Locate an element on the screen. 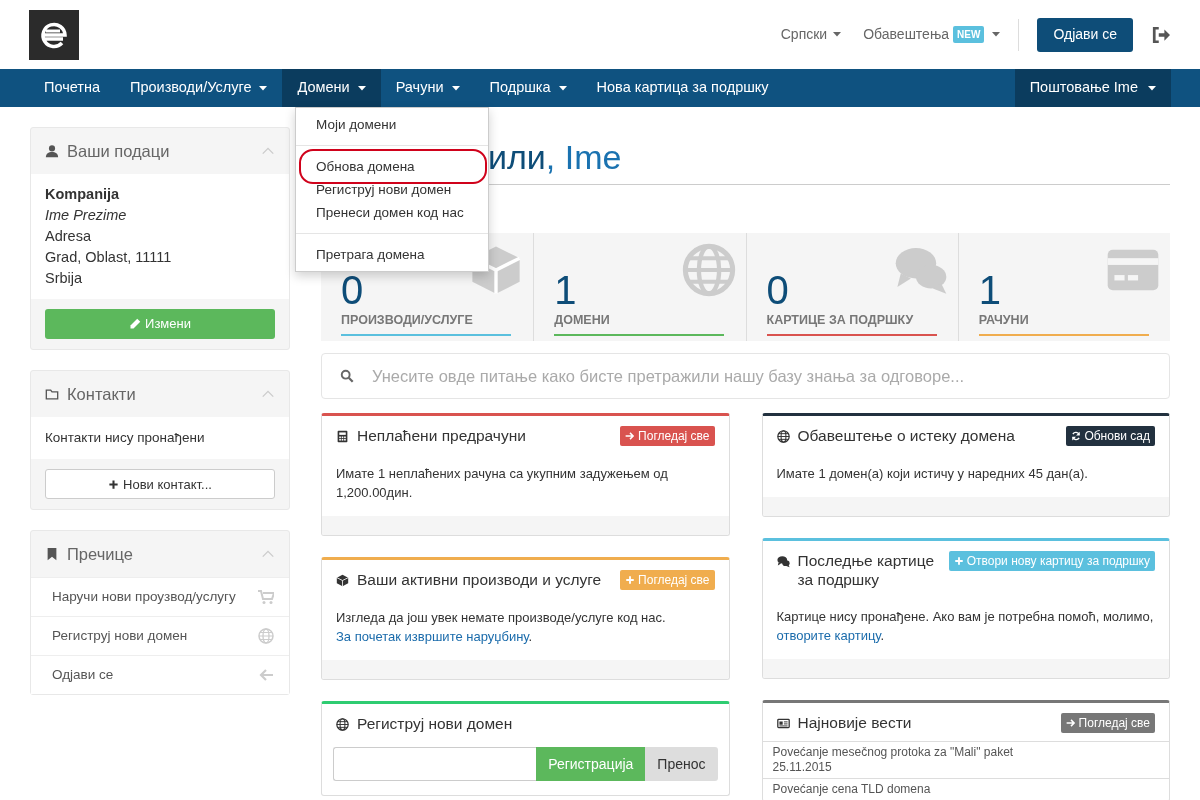  panel-title: Обавештење о истеку домена is located at coordinates (906, 435).